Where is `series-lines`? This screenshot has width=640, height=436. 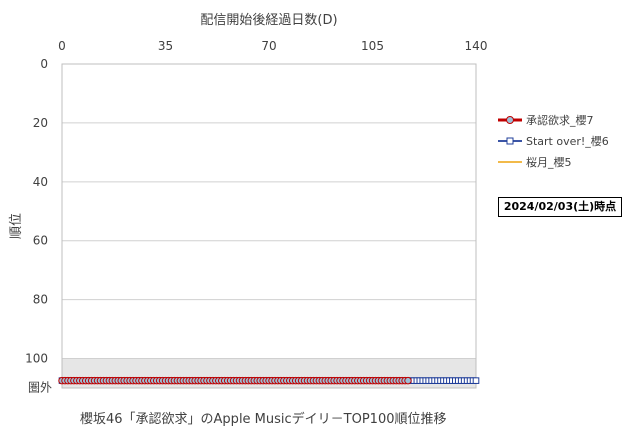
series-lines is located at coordinates (269, 380).